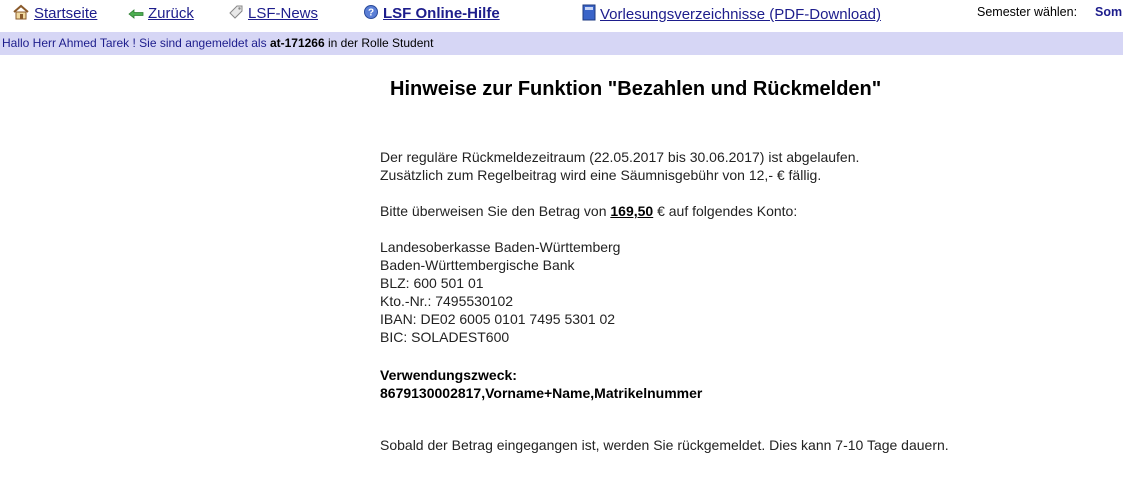 Image resolution: width=1123 pixels, height=490 pixels. I want to click on payment-prefix: Bitte überweisen Sie den Betrag von, so click(493, 211).